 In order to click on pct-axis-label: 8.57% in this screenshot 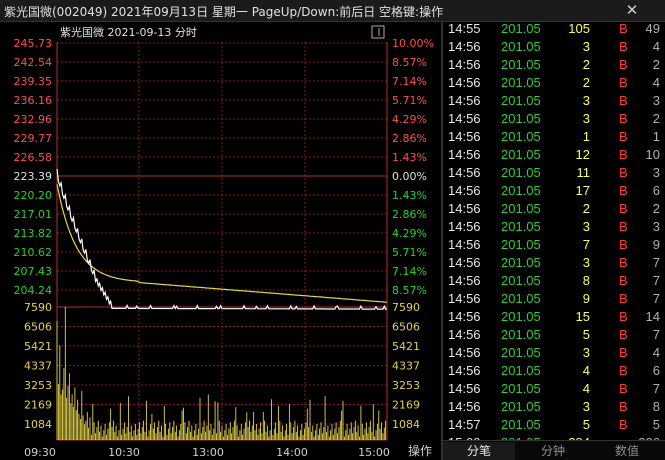, I will do `click(409, 62)`.